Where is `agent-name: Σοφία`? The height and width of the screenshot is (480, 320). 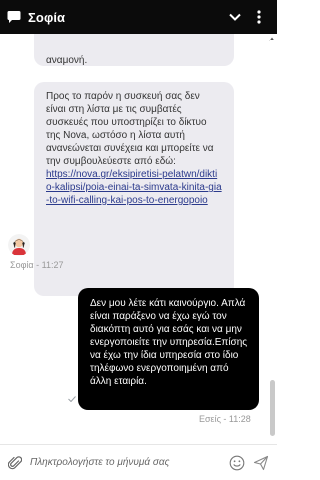 agent-name: Σοφία is located at coordinates (47, 17).